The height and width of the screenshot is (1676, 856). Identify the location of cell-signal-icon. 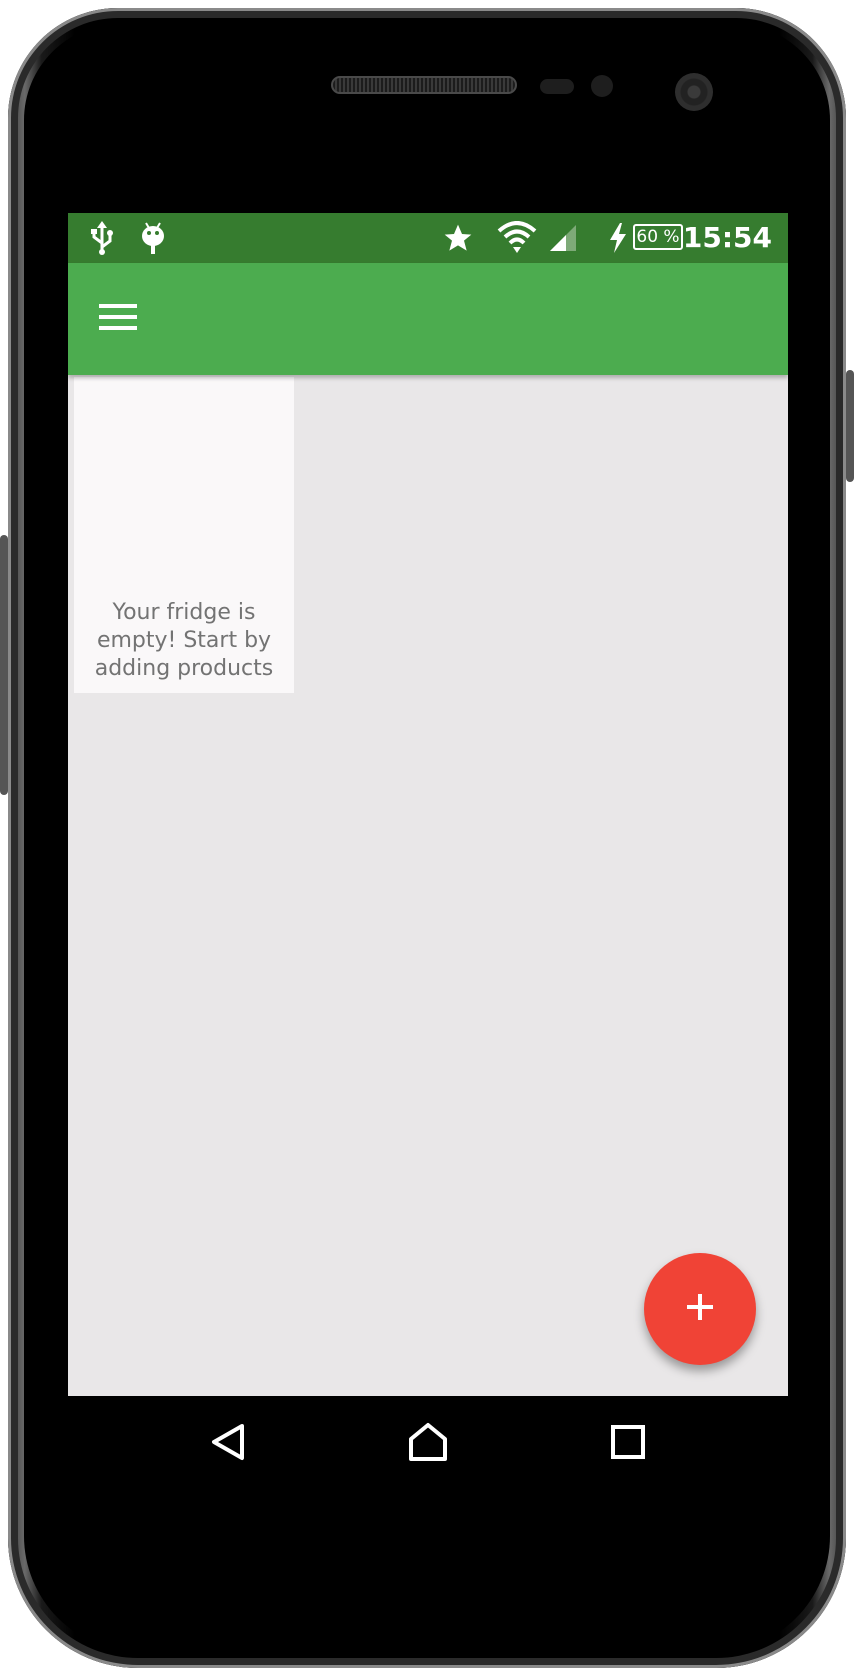
(563, 238).